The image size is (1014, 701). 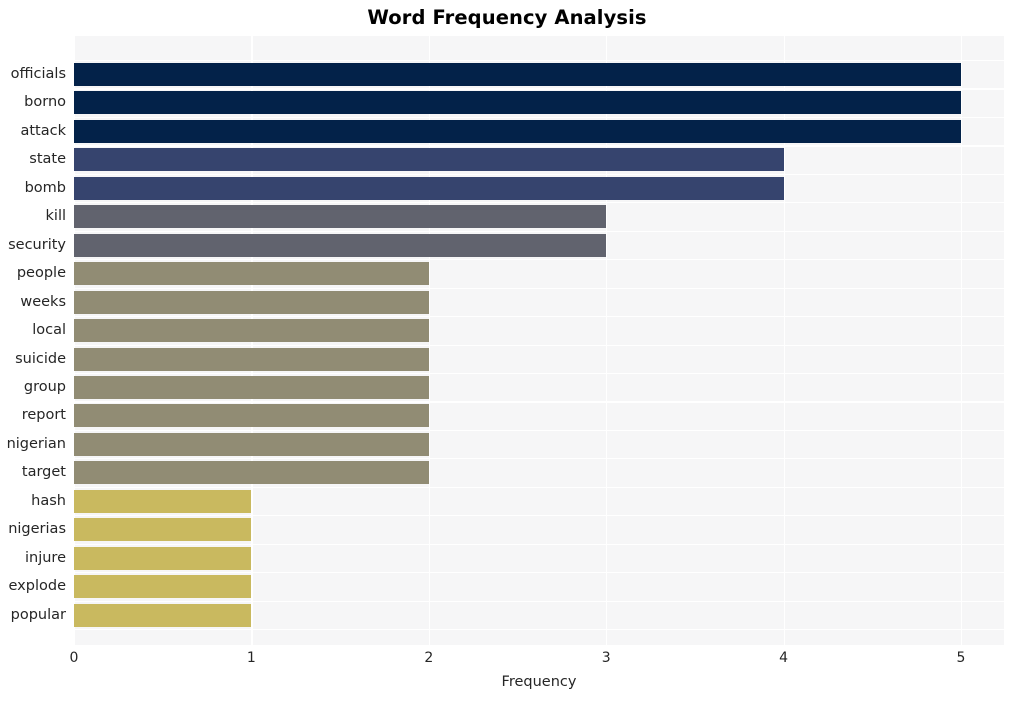 I want to click on y-tick-label: people, so click(x=41, y=273).